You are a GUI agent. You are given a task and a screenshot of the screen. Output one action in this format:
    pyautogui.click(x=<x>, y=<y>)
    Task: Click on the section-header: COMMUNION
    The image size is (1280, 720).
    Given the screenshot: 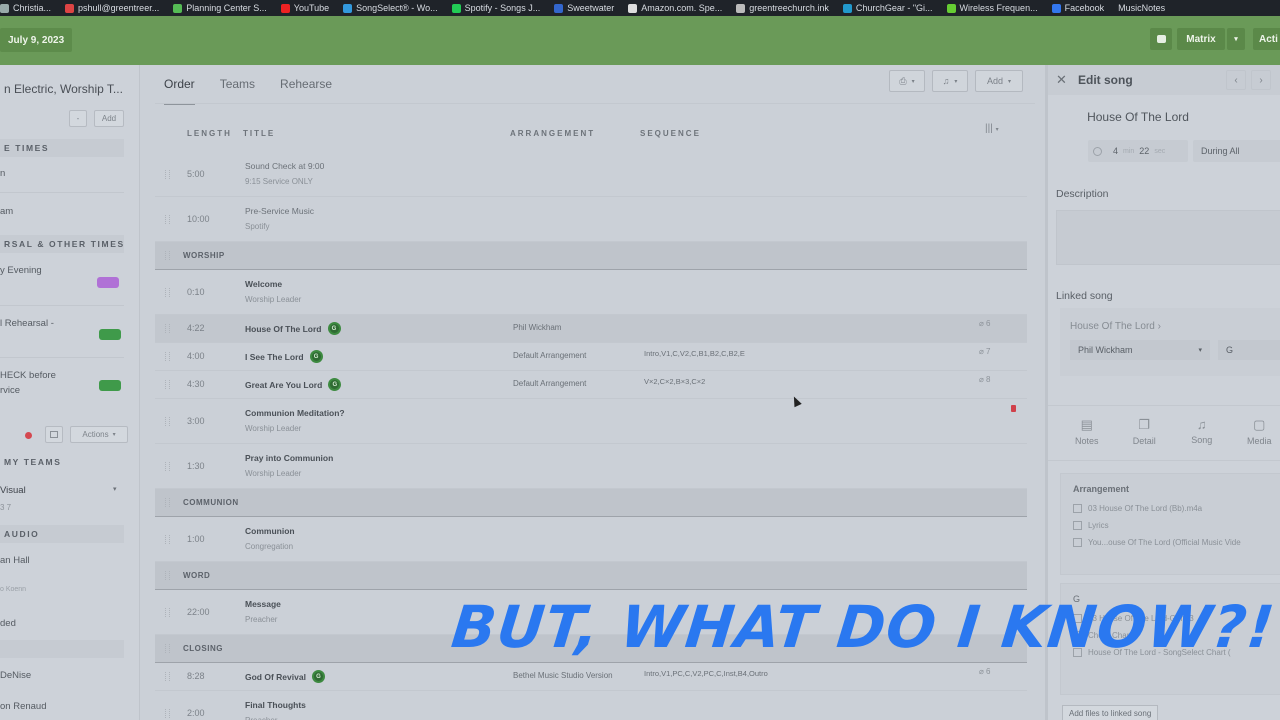 What is the action you would take?
    pyautogui.click(x=591, y=503)
    